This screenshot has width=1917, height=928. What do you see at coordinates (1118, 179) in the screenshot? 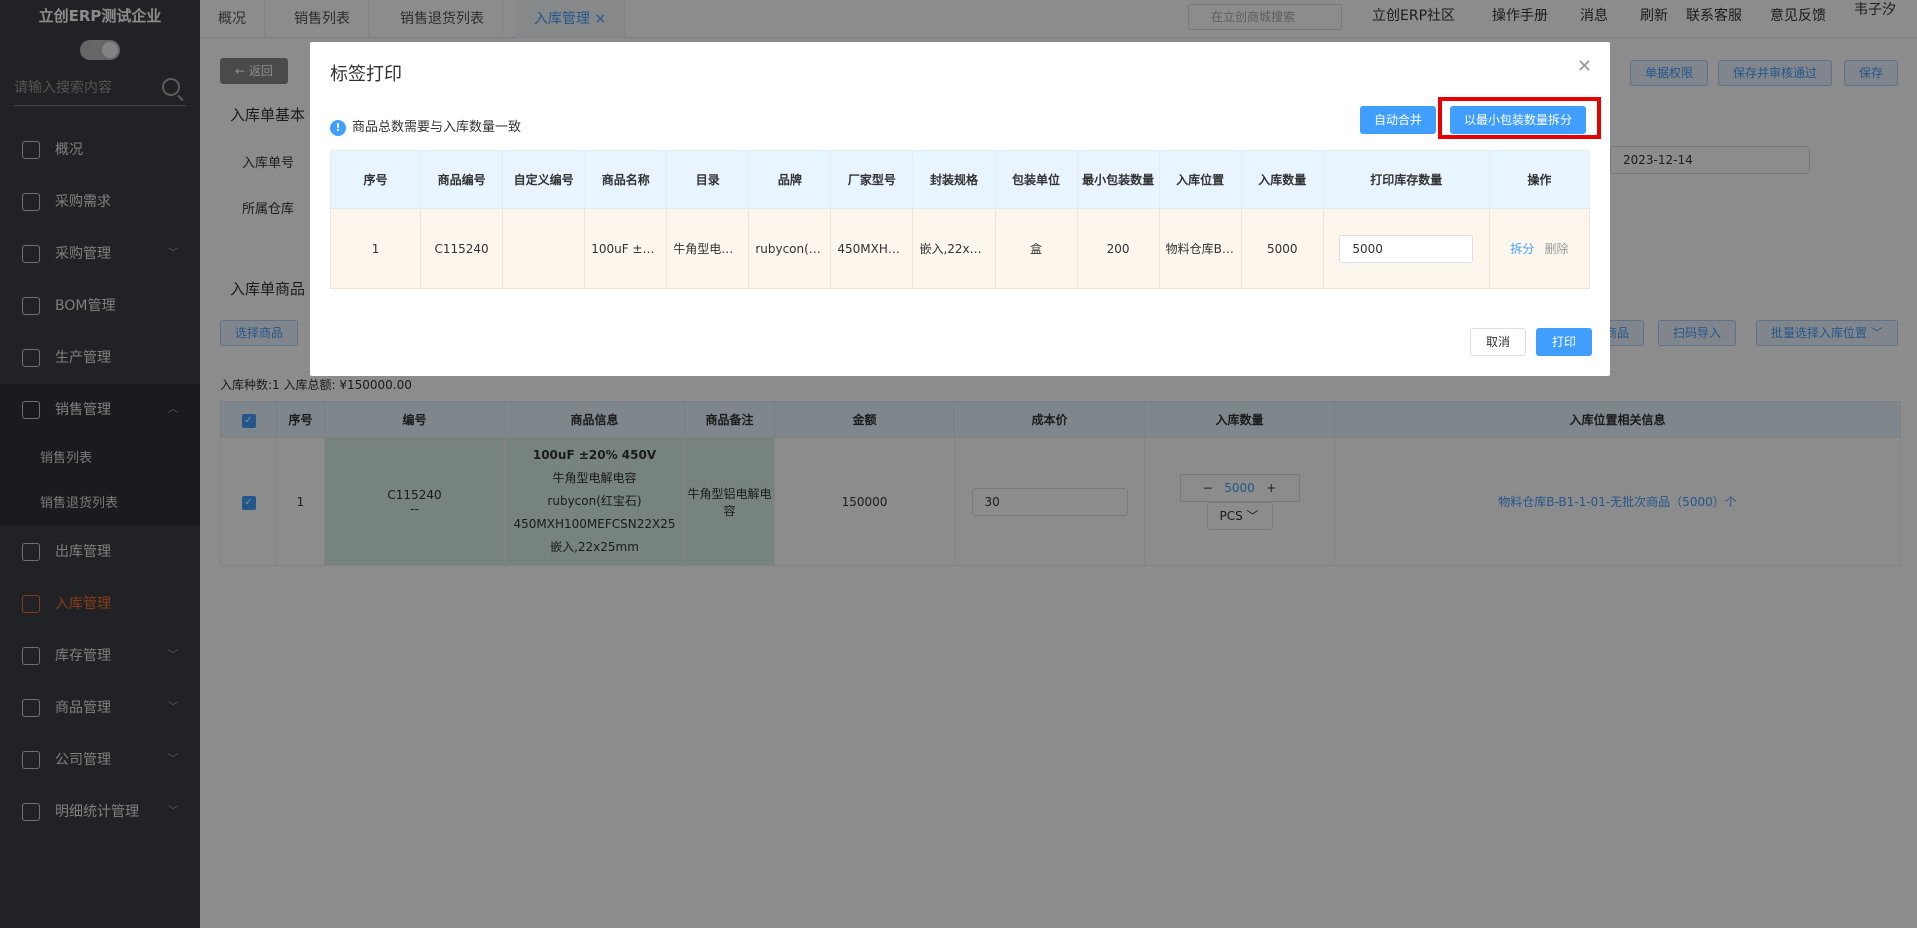
I see `col-header: 最小包装数量` at bounding box center [1118, 179].